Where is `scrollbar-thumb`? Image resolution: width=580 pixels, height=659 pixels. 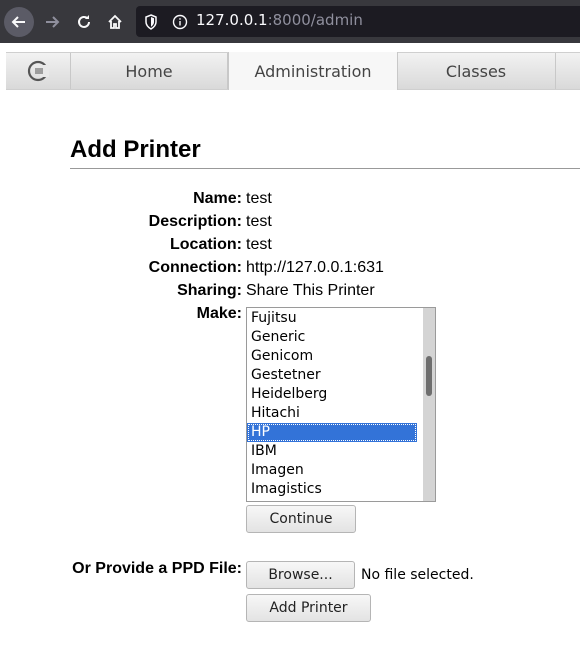 scrollbar-thumb is located at coordinates (429, 376).